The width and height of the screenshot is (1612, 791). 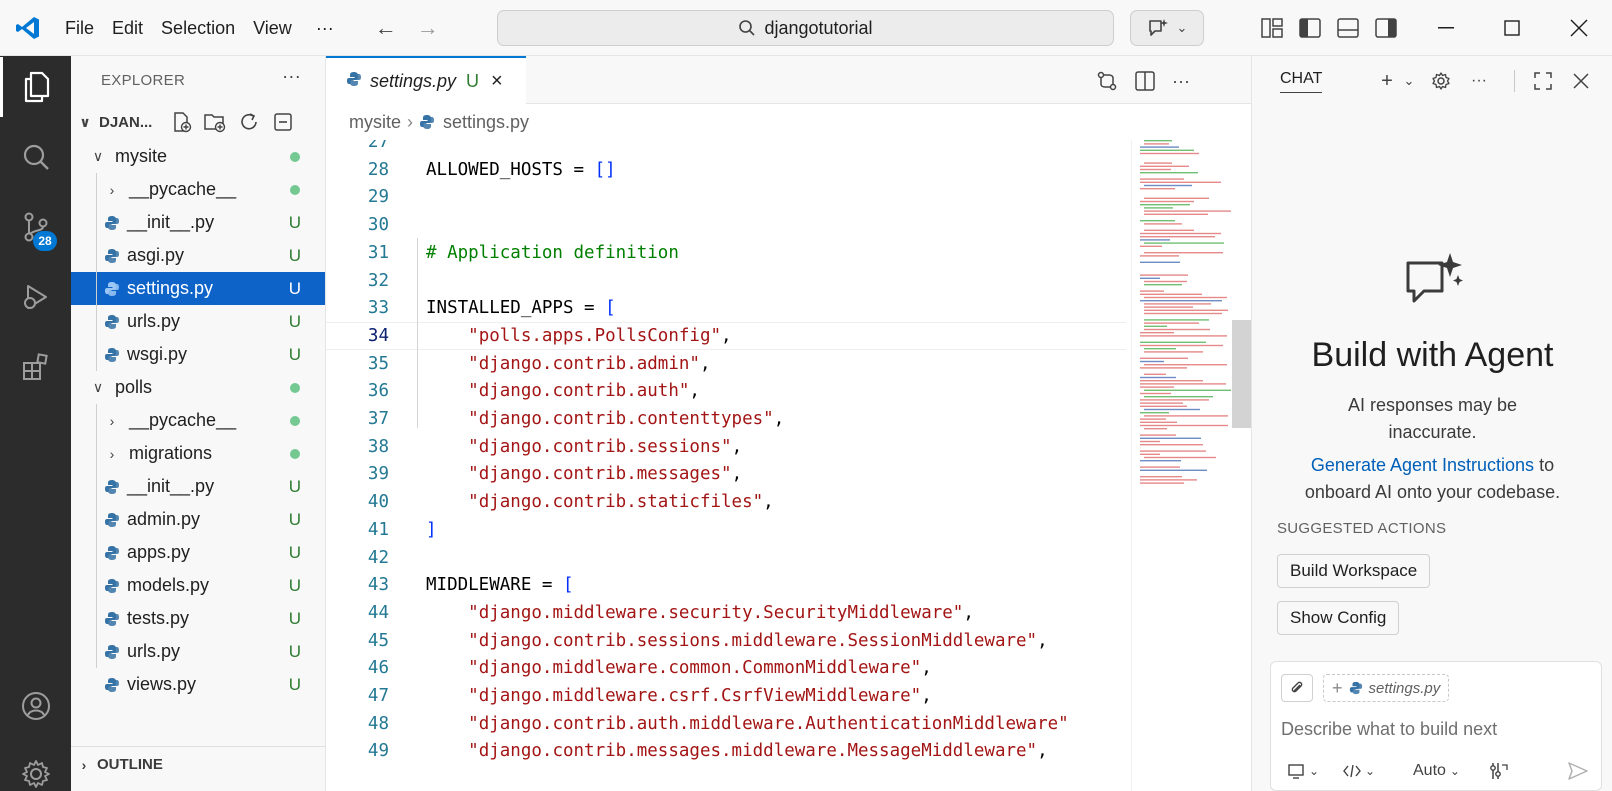 I want to click on code-line: 27, so click(x=726, y=148).